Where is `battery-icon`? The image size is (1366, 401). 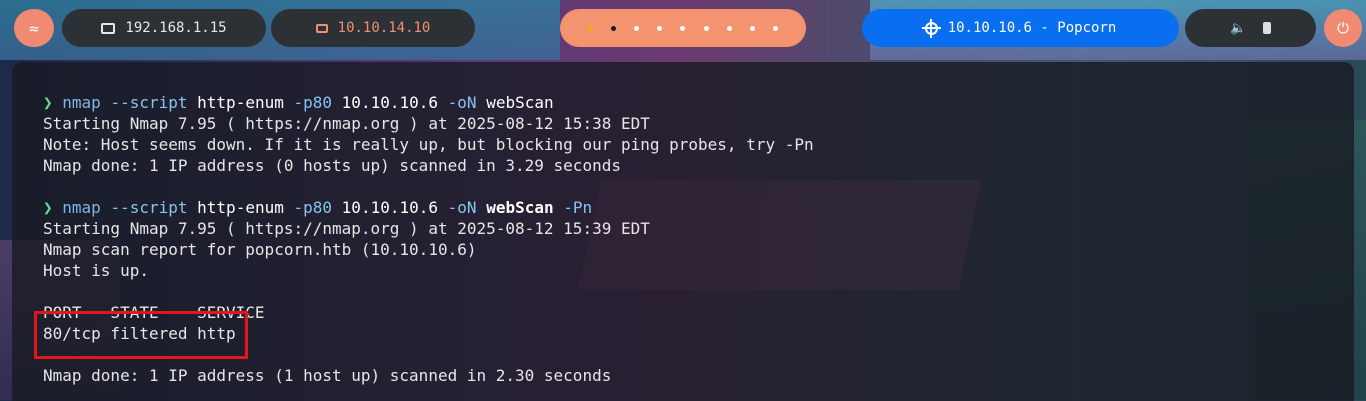 battery-icon is located at coordinates (1266, 28).